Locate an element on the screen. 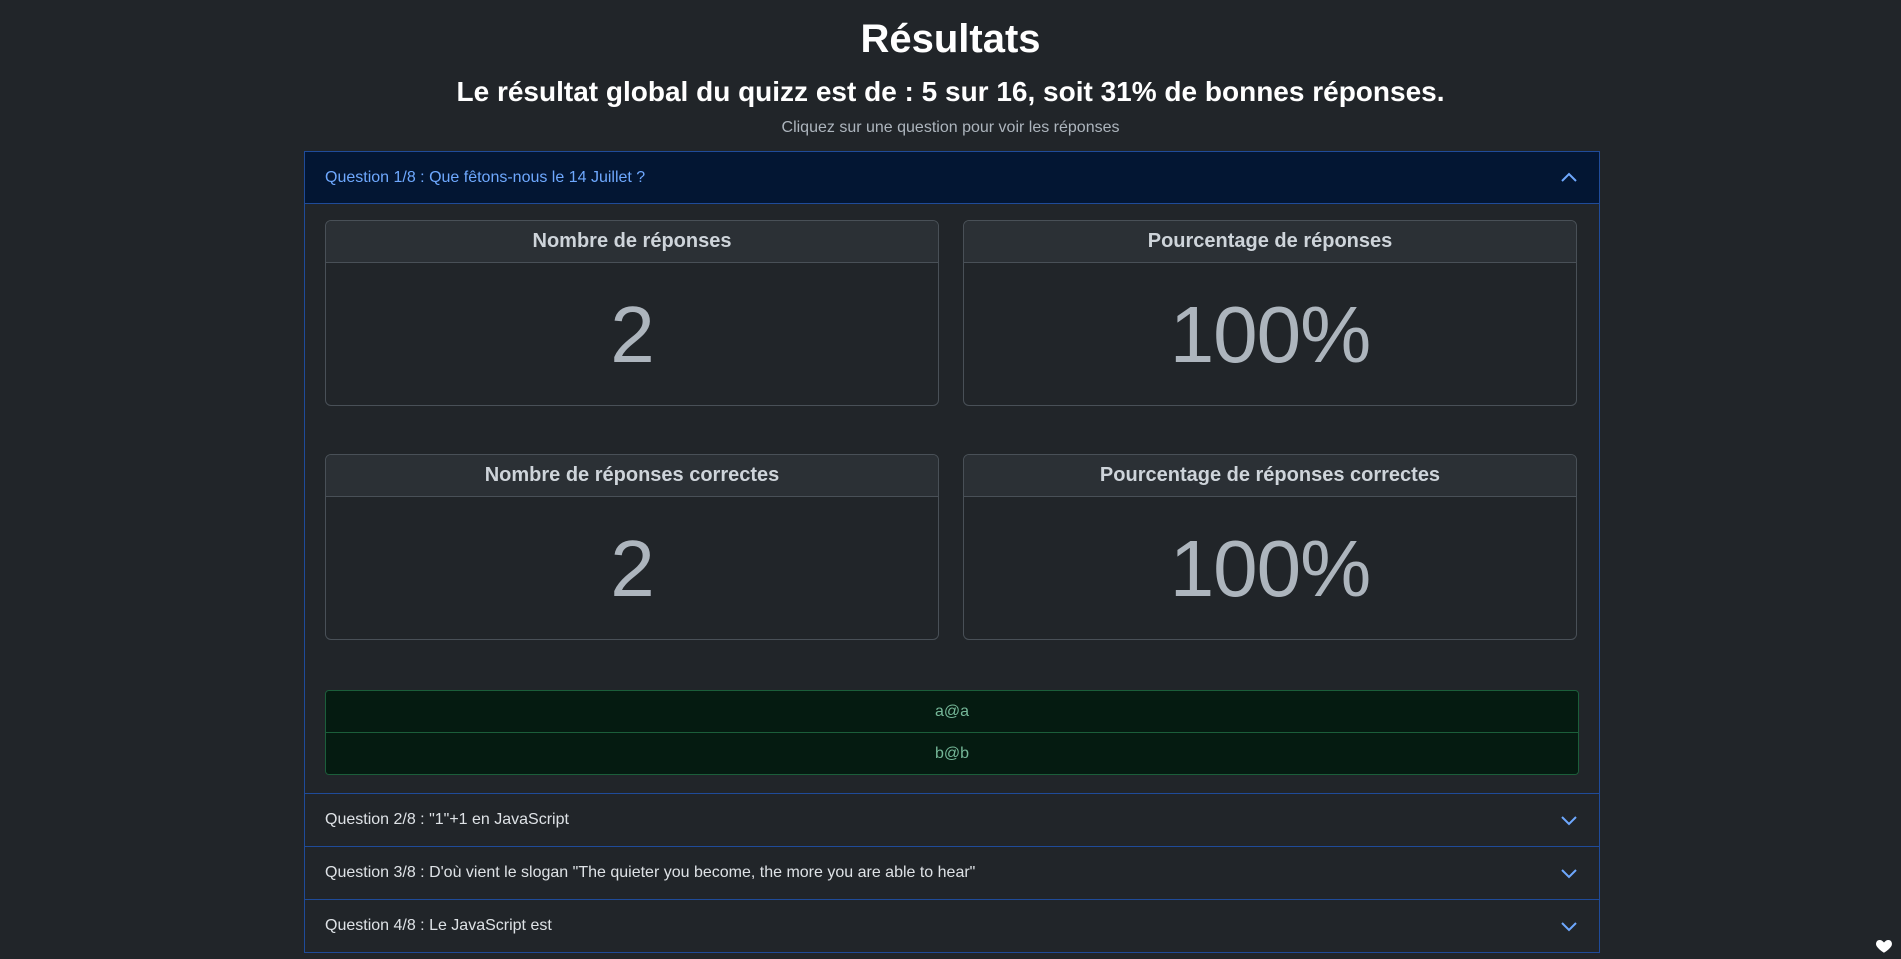  responses-percentage-value: 100% is located at coordinates (1270, 334).